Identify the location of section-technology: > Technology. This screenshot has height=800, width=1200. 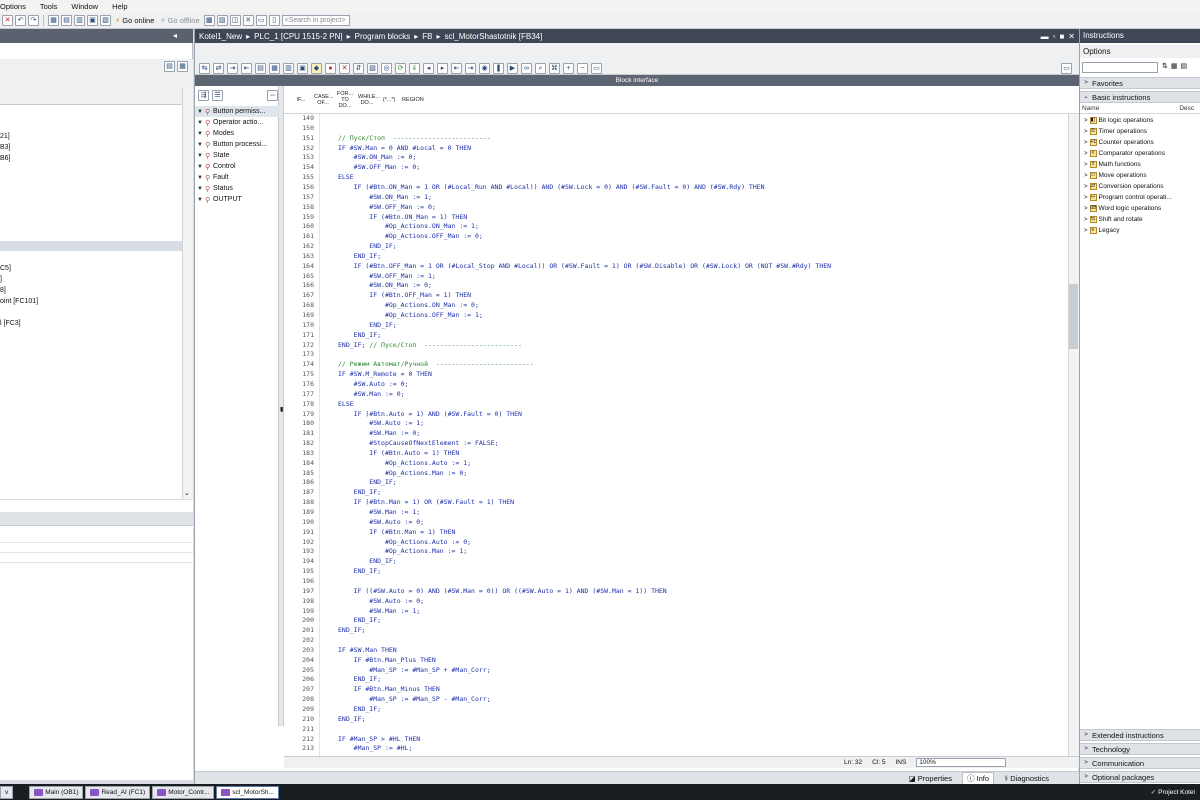
(1140, 749).